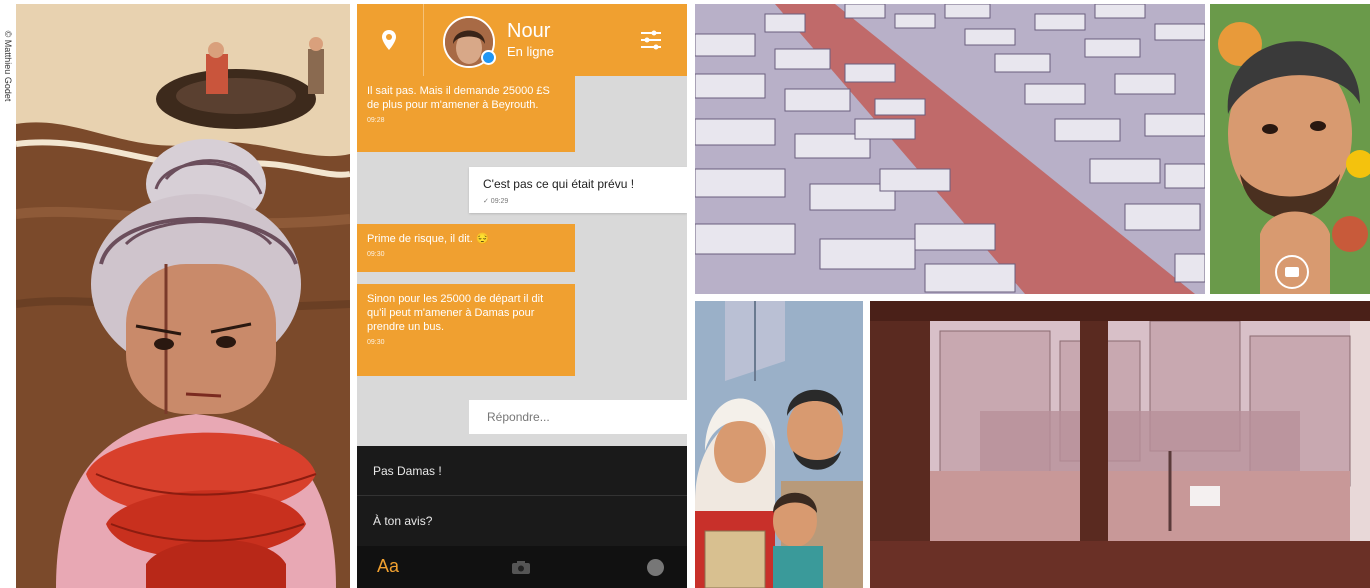 The width and height of the screenshot is (1370, 588). I want to click on quick-reply-option: À ton avis?, so click(522, 521).